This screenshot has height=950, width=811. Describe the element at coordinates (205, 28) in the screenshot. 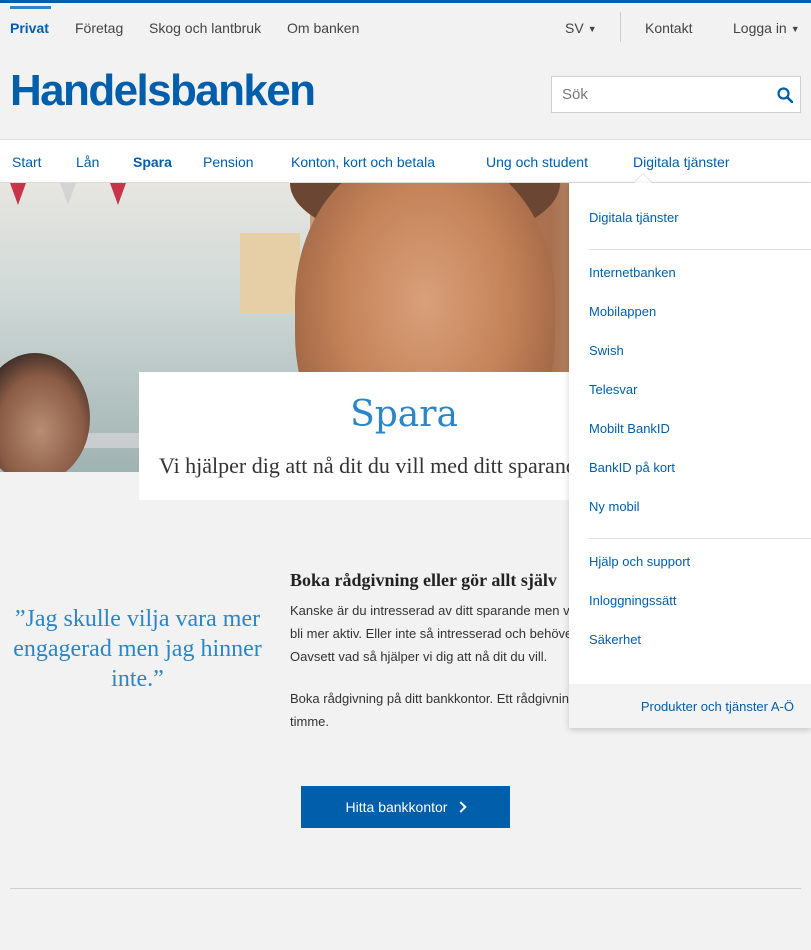

I see `top-nav-skog-och-lantbruk: Skog och lantbruk` at that location.